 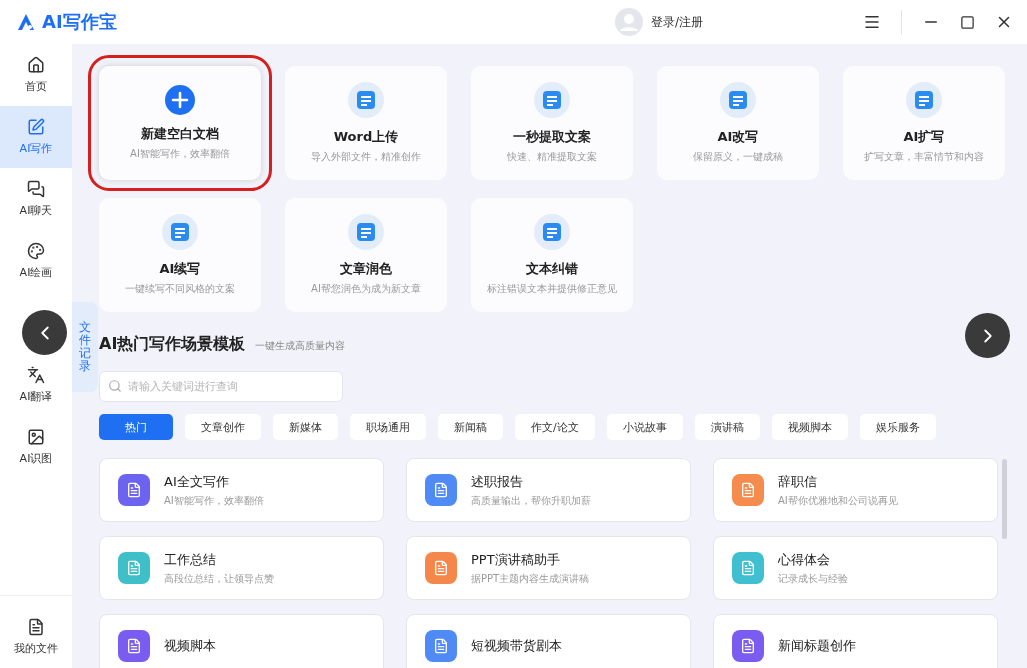 What do you see at coordinates (180, 289) in the screenshot?
I see `card-subtitle: 一键续写不同风格的文案` at bounding box center [180, 289].